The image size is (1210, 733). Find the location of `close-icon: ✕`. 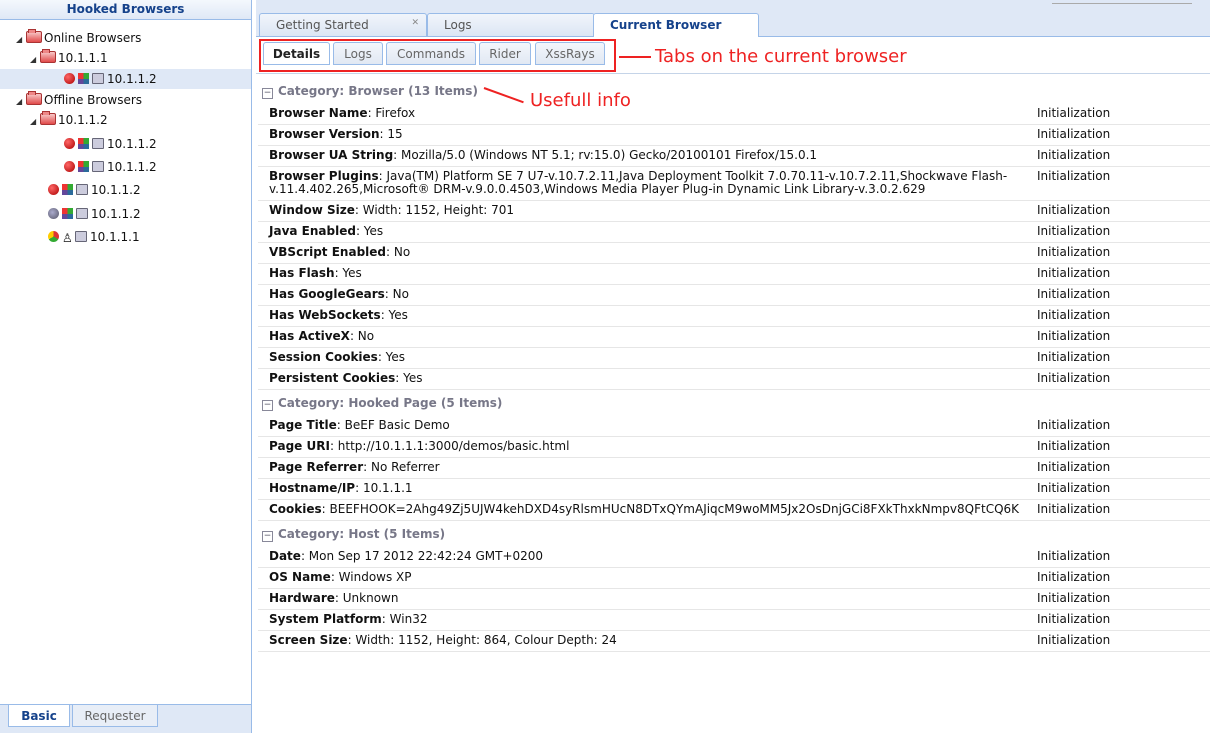

close-icon: ✕ is located at coordinates (415, 23).